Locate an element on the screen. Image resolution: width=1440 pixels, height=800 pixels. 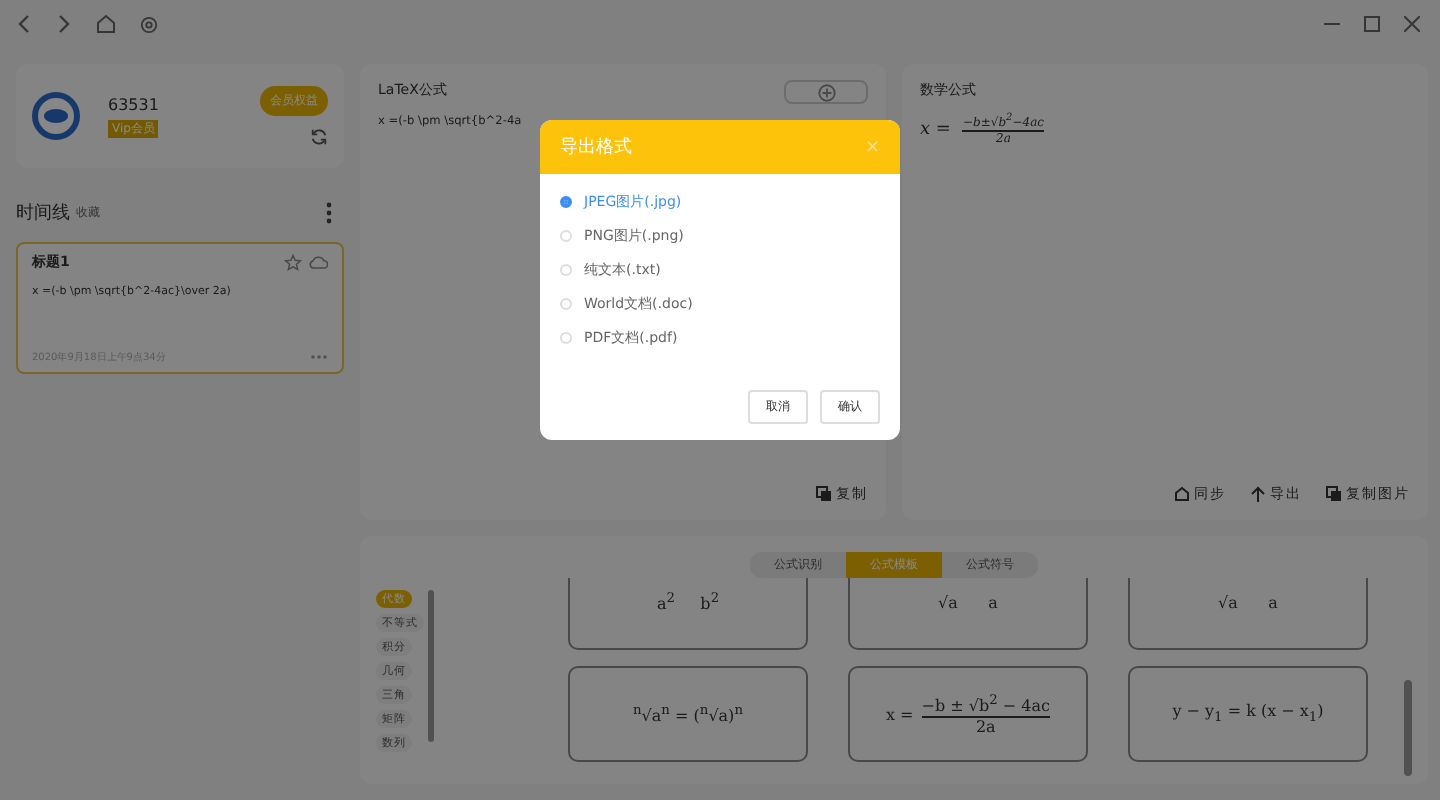
formula-text: $^{n}$√a$^{n}$ = ($^{n}$√a)$^{n}$ is located at coordinates (688, 714).